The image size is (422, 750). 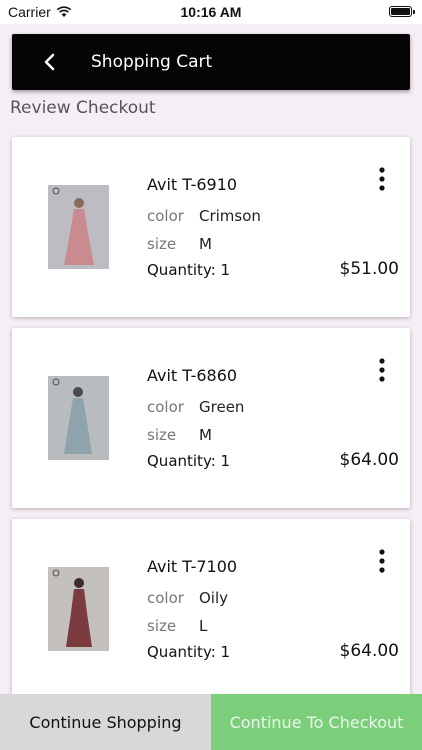 I want to click on battery-icon, so click(x=402, y=11).